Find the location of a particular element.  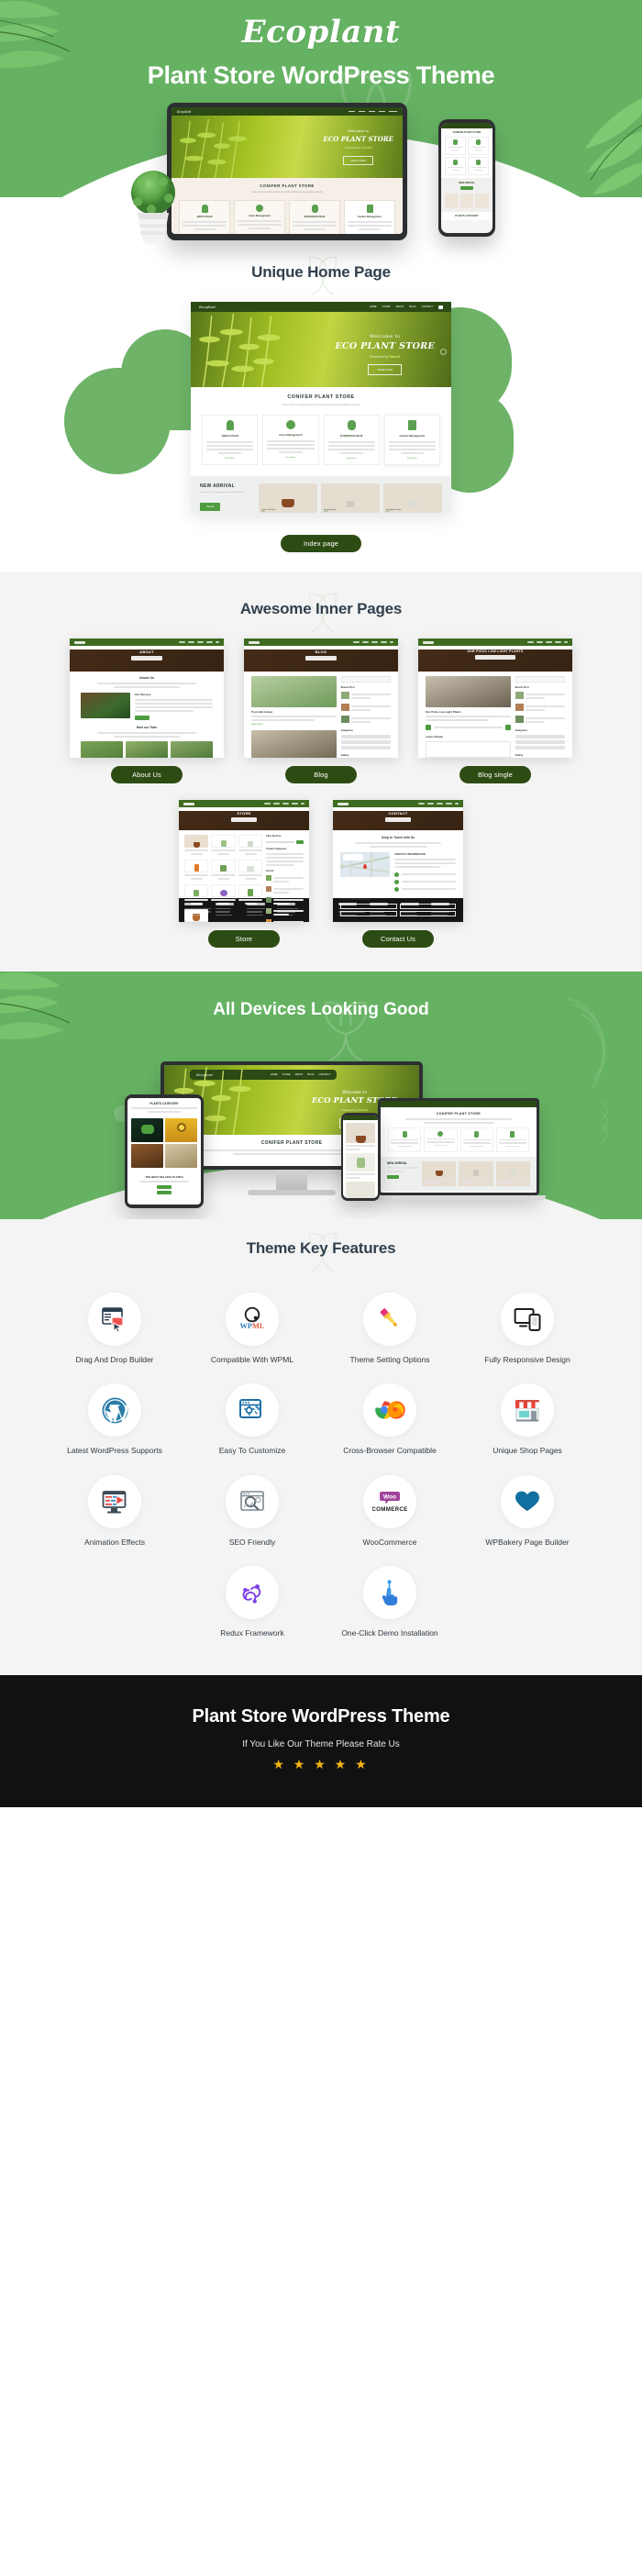

tablet-mockup: PLANTS CATEGORY THE BEST SELLING PLANTS is located at coordinates (164, 1151).